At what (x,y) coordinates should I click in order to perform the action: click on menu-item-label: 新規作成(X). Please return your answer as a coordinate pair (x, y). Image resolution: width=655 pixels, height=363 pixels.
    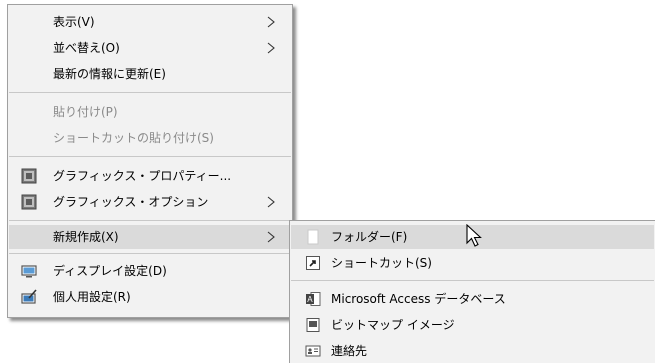
    Looking at the image, I should click on (86, 237).